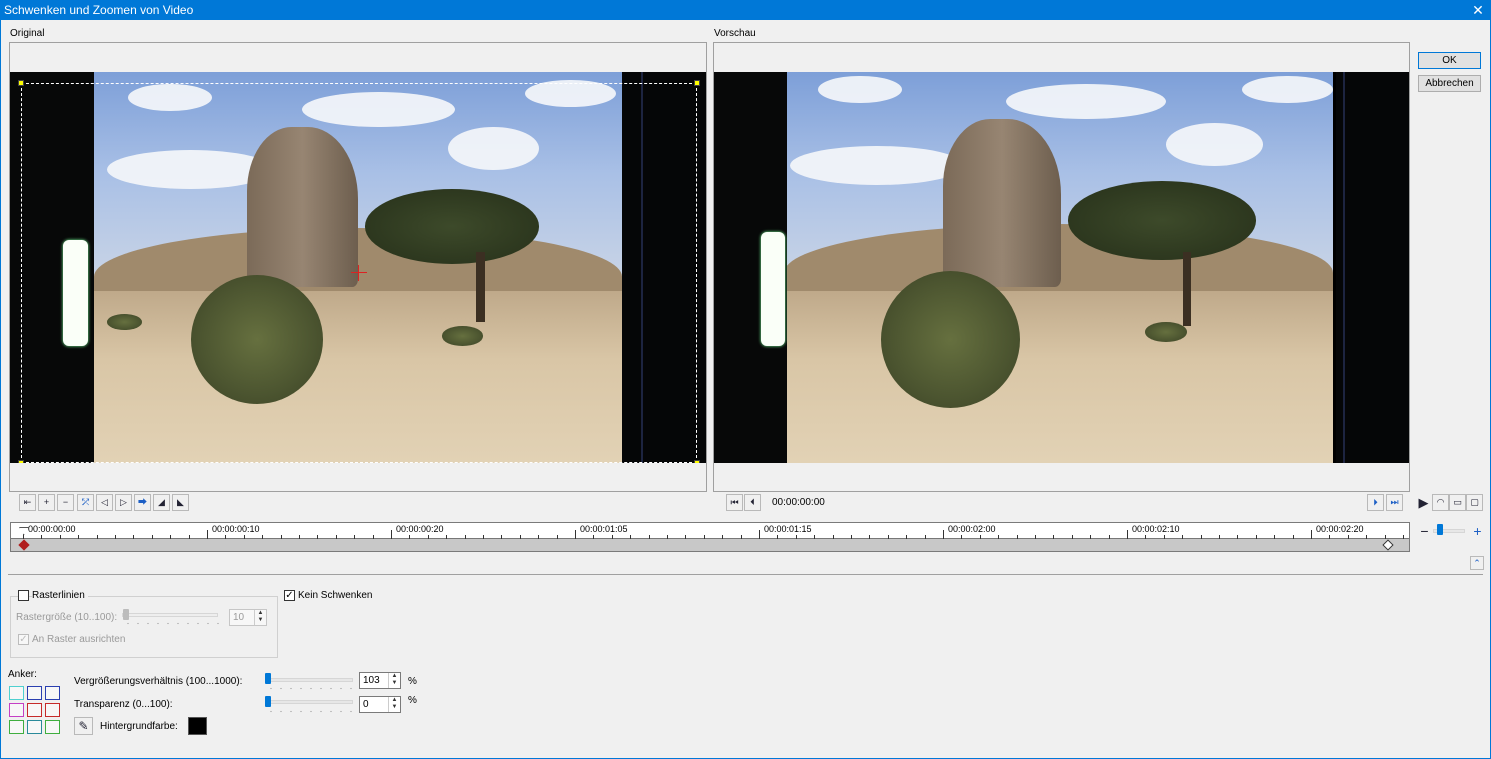 This screenshot has height=759, width=1491. Describe the element at coordinates (798, 502) in the screenshot. I see `timecode-display: 00:00:00:00` at that location.